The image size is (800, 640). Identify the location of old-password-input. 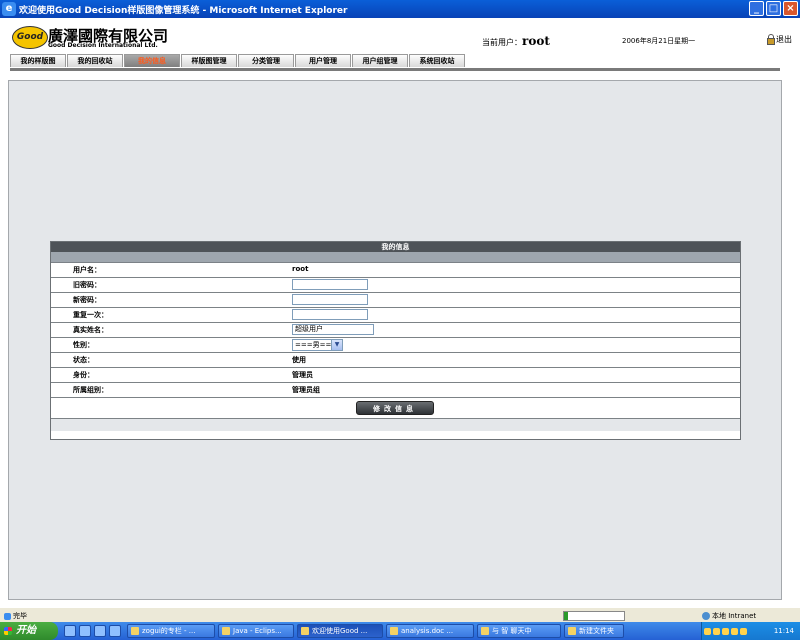
(330, 284).